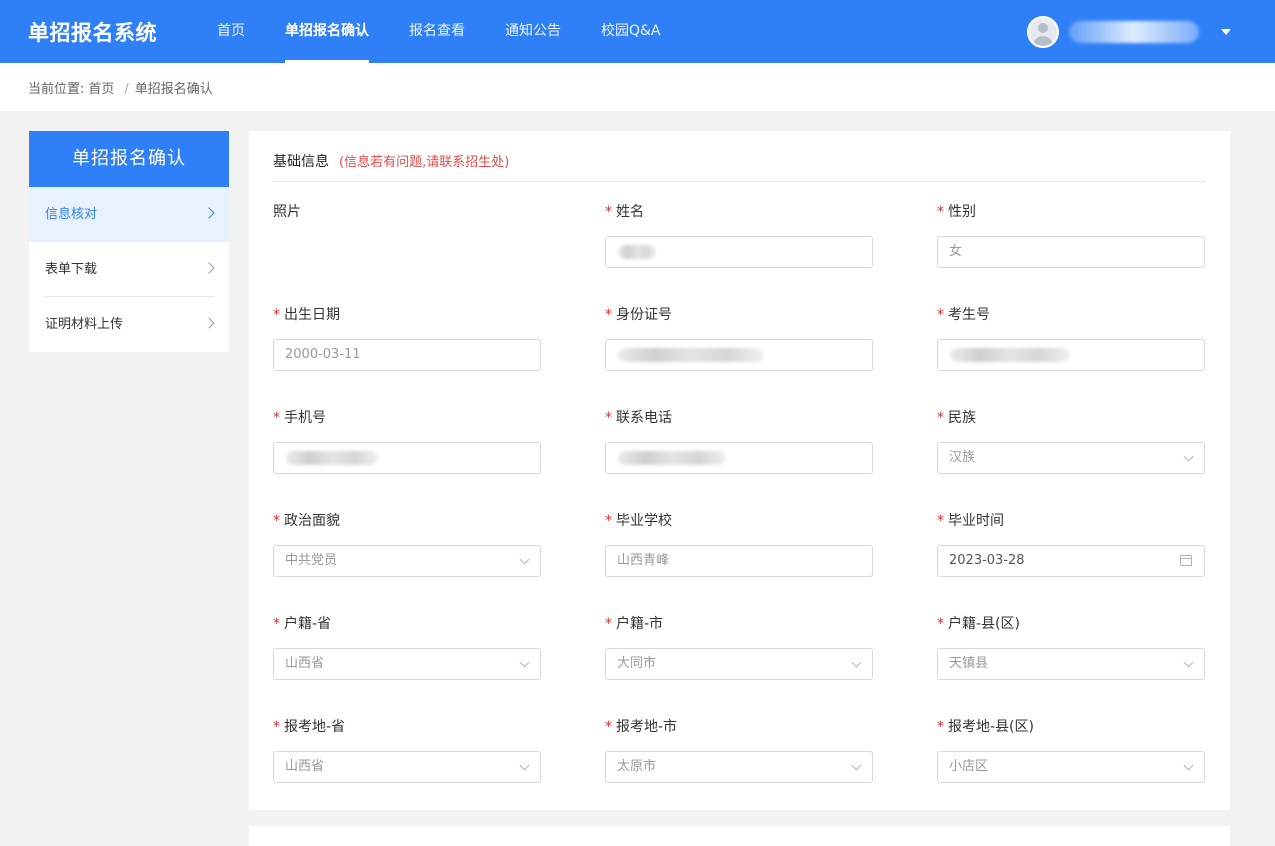 The height and width of the screenshot is (846, 1275). I want to click on divider, so click(739, 181).